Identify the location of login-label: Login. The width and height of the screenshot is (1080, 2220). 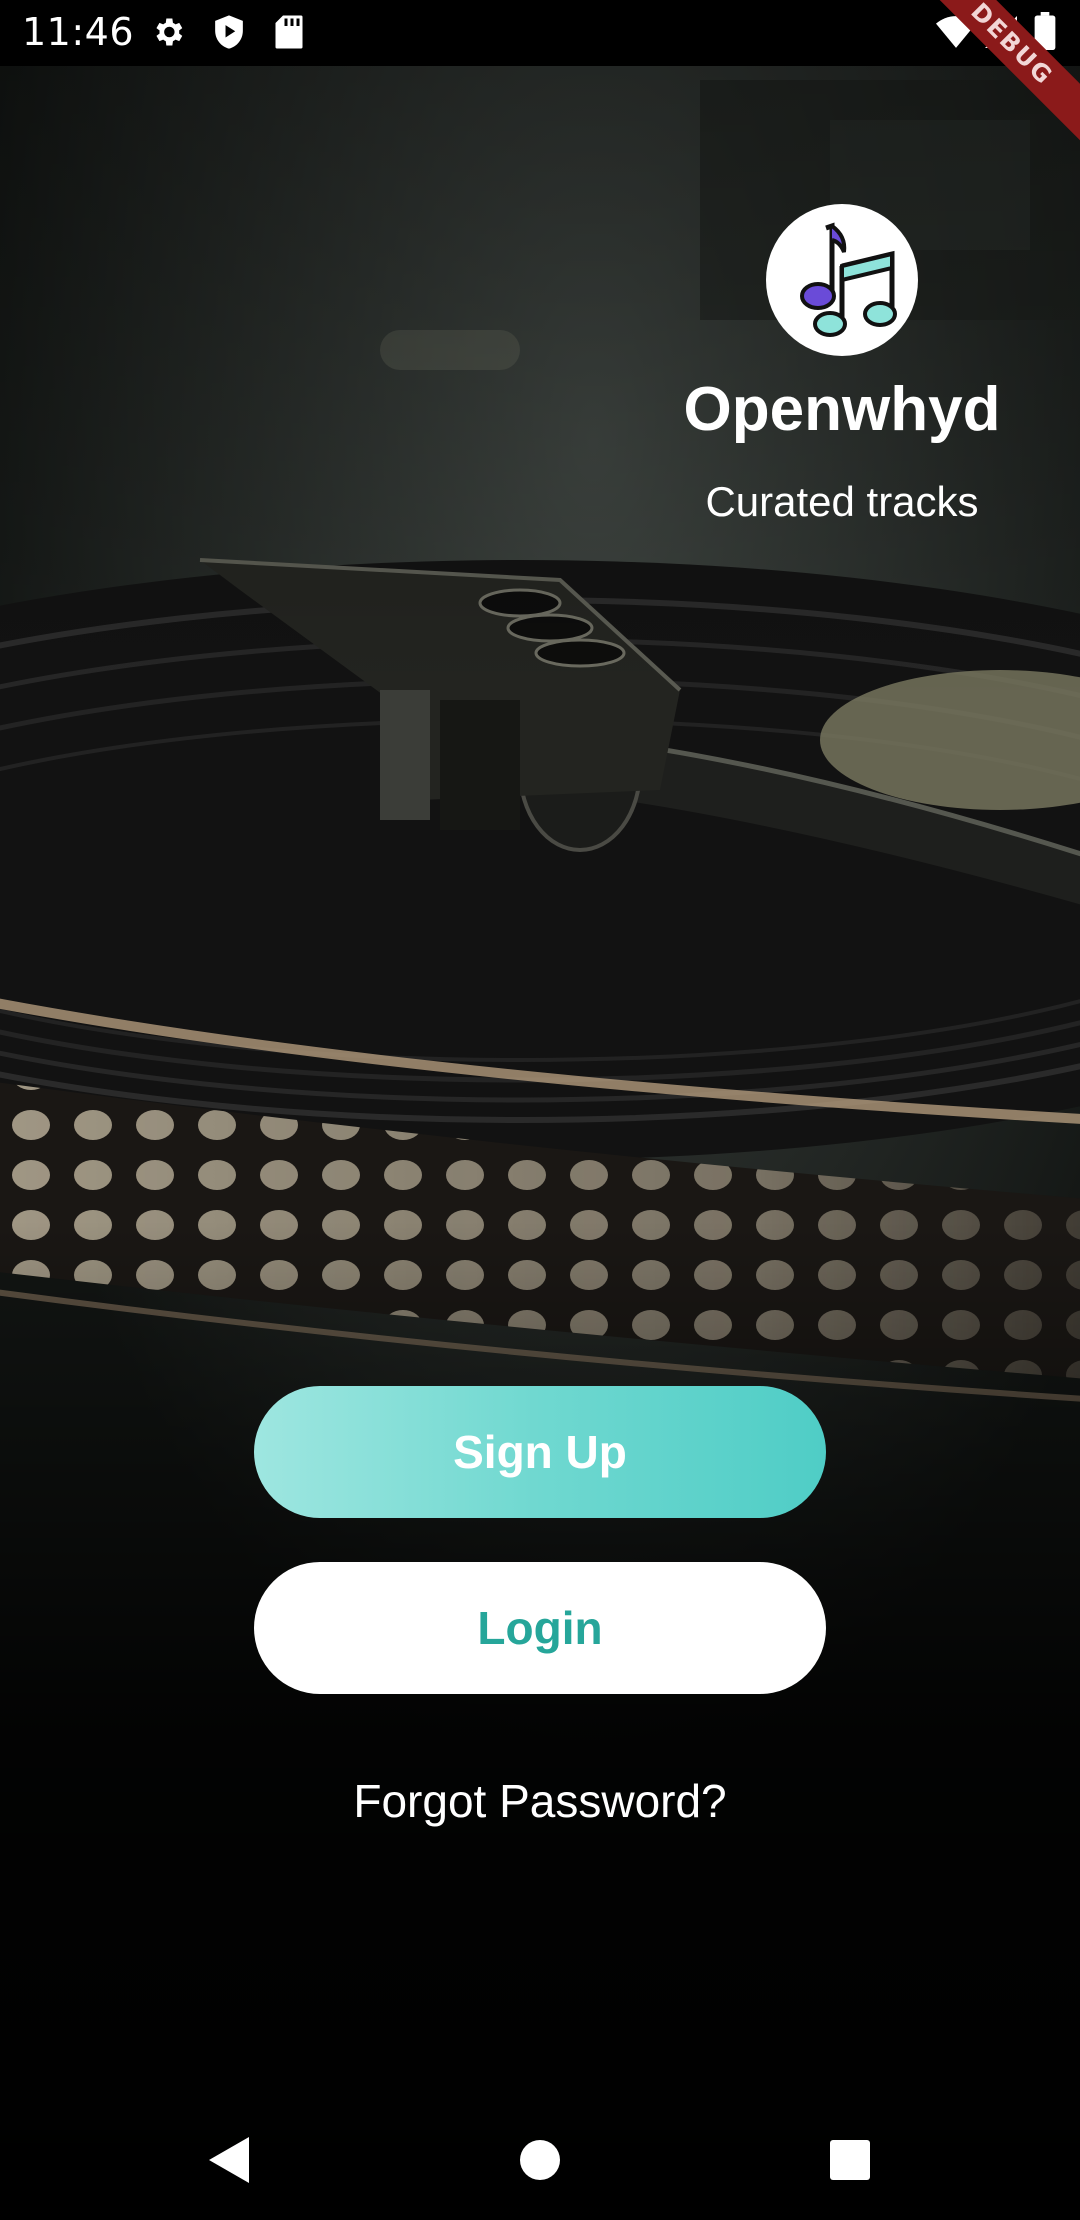
(540, 1628).